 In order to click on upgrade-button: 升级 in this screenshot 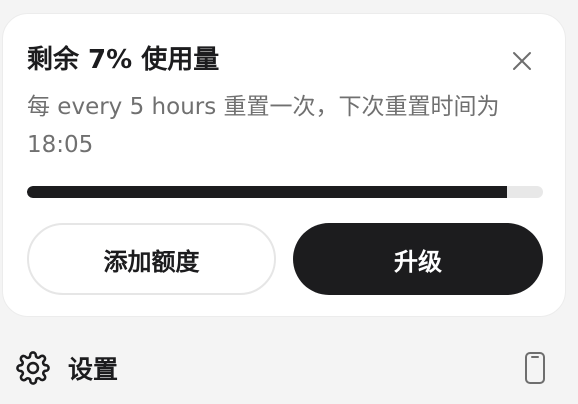, I will do `click(418, 259)`.